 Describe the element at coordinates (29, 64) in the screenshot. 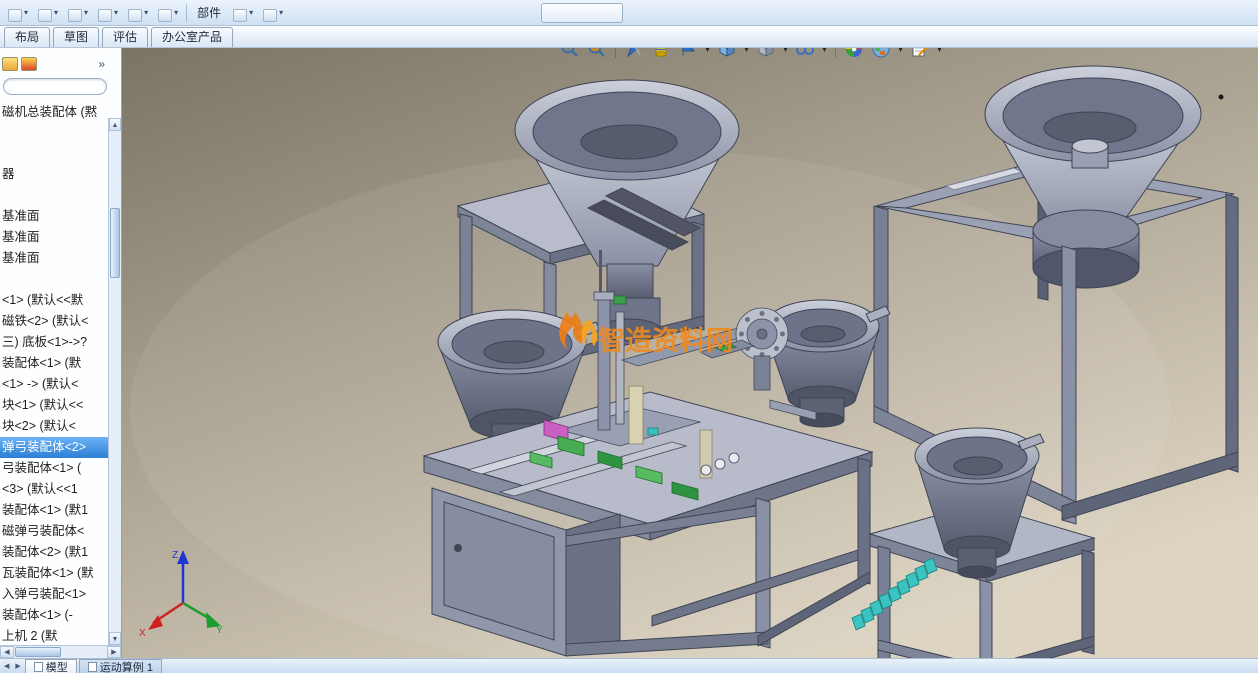

I see `propertymanager-tab-icon` at that location.